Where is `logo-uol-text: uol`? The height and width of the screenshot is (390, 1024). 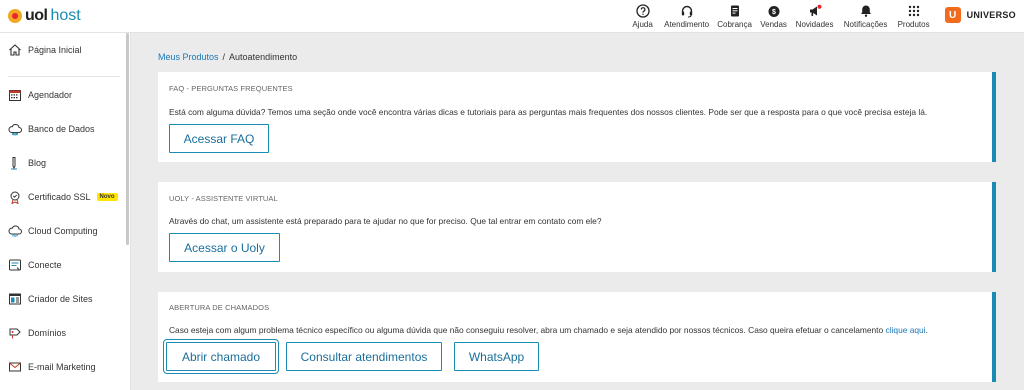 logo-uol-text: uol is located at coordinates (36, 15).